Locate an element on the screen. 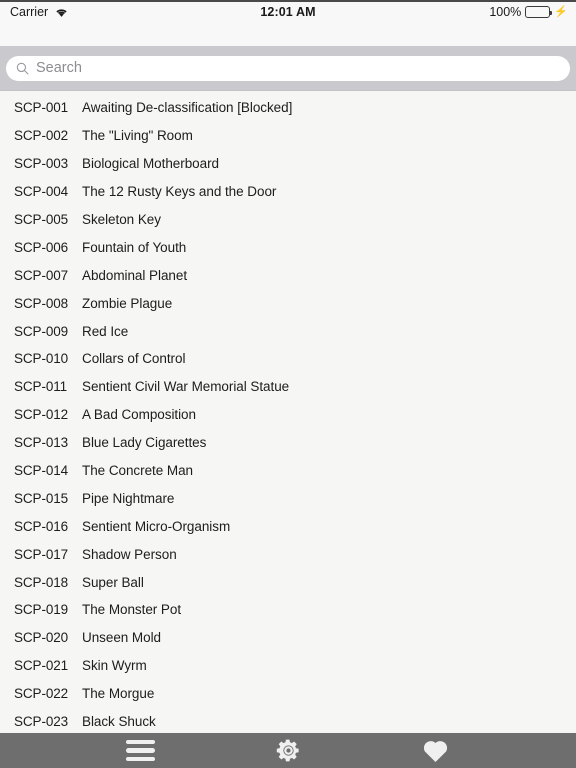 This screenshot has height=768, width=576. list-item-title: Sentient Civil War Memorial Statue is located at coordinates (186, 387).